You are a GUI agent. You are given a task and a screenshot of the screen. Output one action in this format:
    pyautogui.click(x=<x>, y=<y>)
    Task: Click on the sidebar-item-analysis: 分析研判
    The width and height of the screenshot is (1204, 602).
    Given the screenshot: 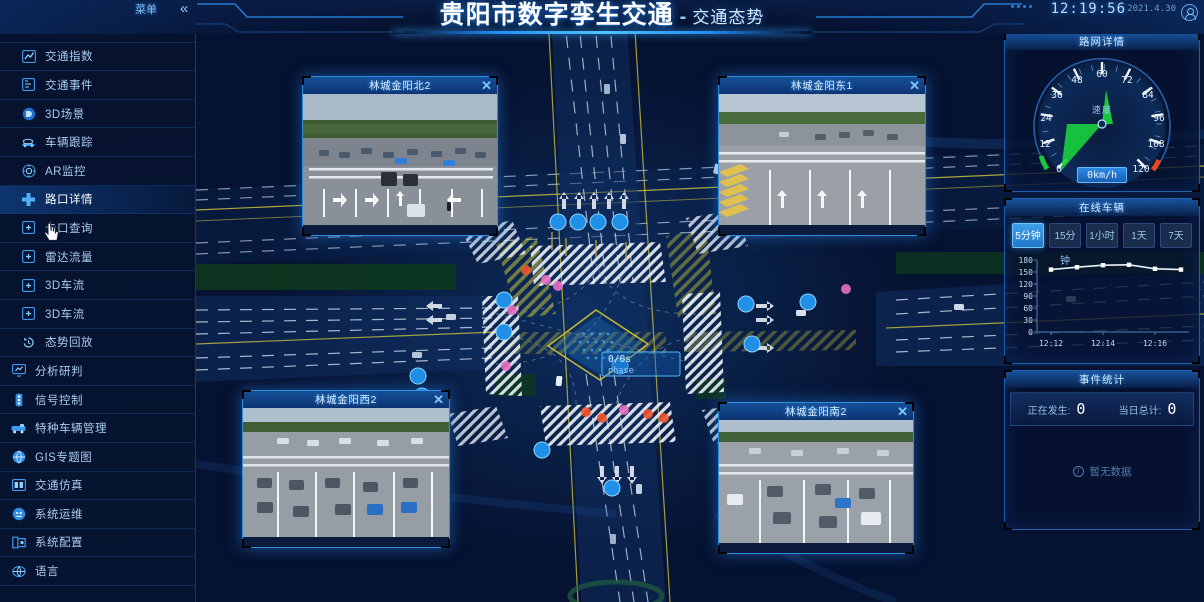 What is the action you would take?
    pyautogui.click(x=97, y=371)
    